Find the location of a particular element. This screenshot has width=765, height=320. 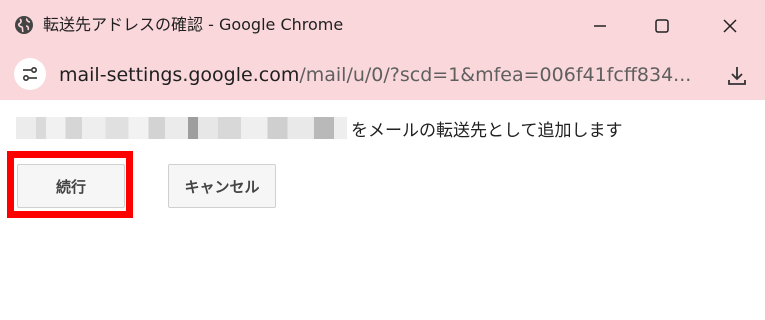

close-icon is located at coordinates (730, 26).